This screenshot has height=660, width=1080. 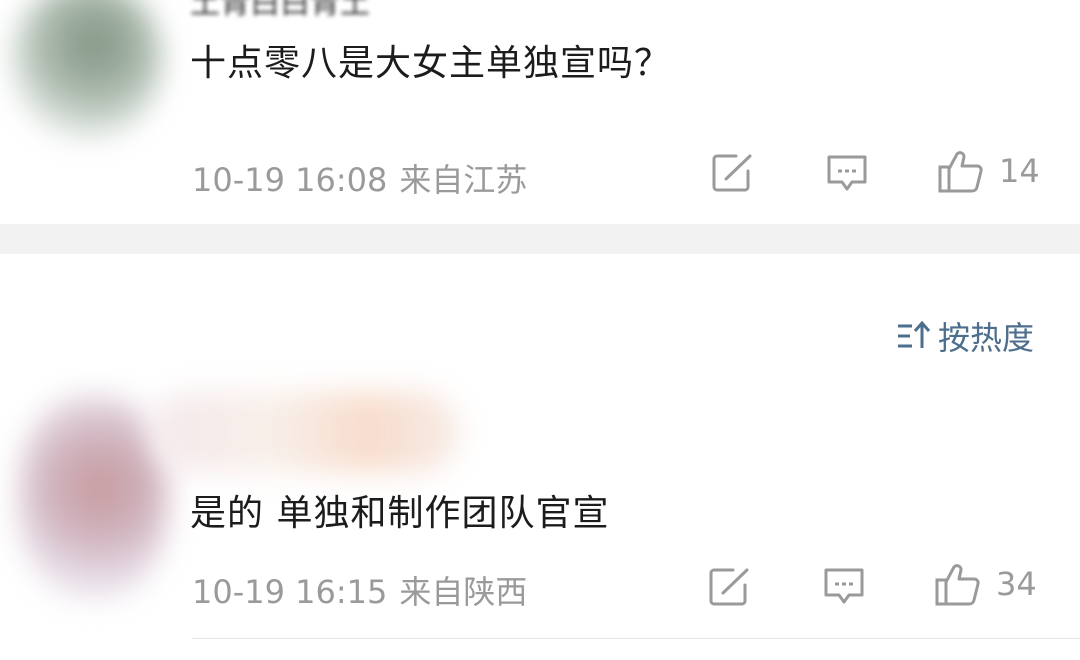 What do you see at coordinates (1016, 584) in the screenshot?
I see `like-count: 34` at bounding box center [1016, 584].